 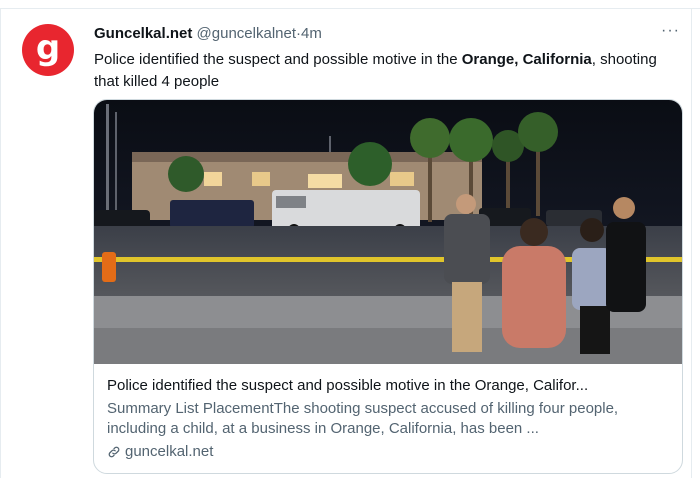 I want to click on avatar: g, so click(x=48, y=50).